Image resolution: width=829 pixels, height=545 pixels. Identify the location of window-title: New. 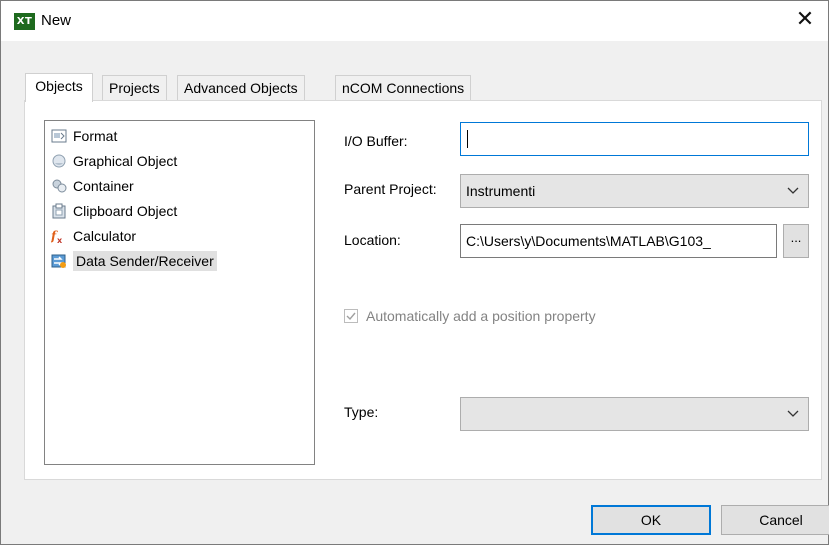
(56, 20).